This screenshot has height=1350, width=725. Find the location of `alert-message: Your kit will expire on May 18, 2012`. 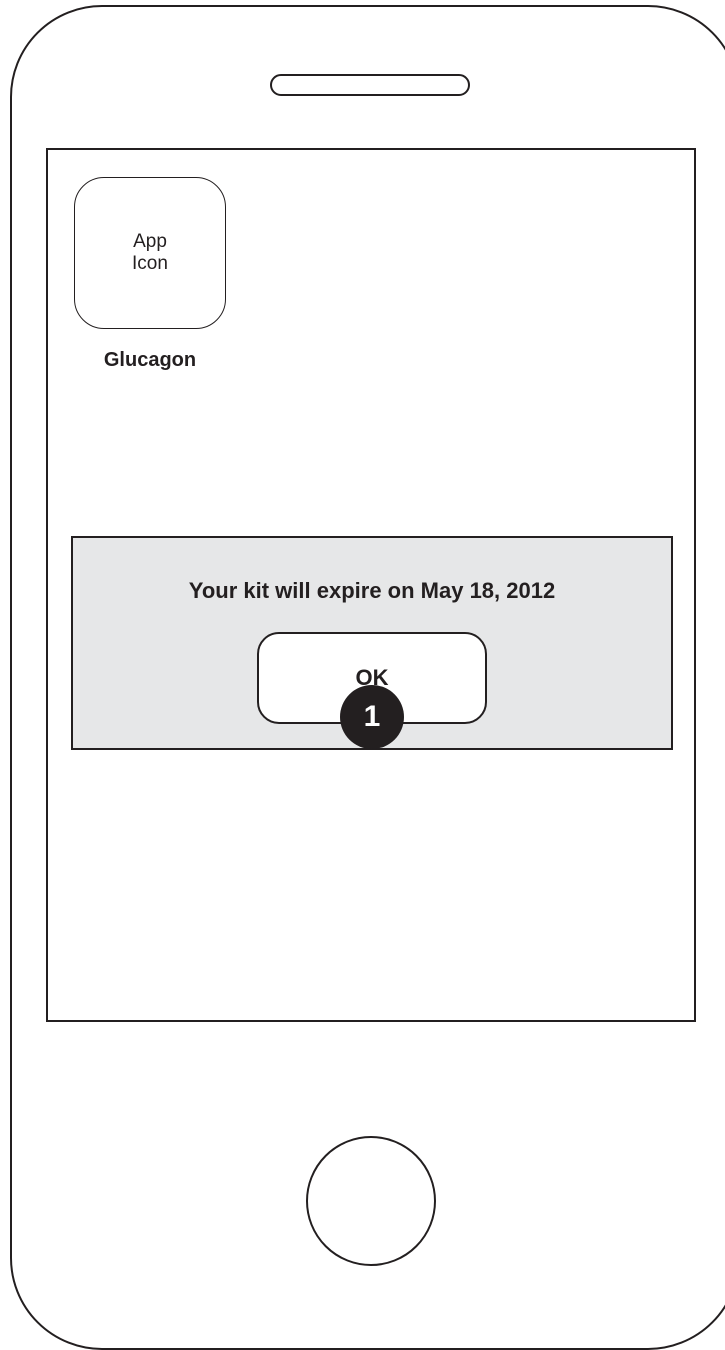

alert-message: Your kit will expire on May 18, 2012 is located at coordinates (372, 590).